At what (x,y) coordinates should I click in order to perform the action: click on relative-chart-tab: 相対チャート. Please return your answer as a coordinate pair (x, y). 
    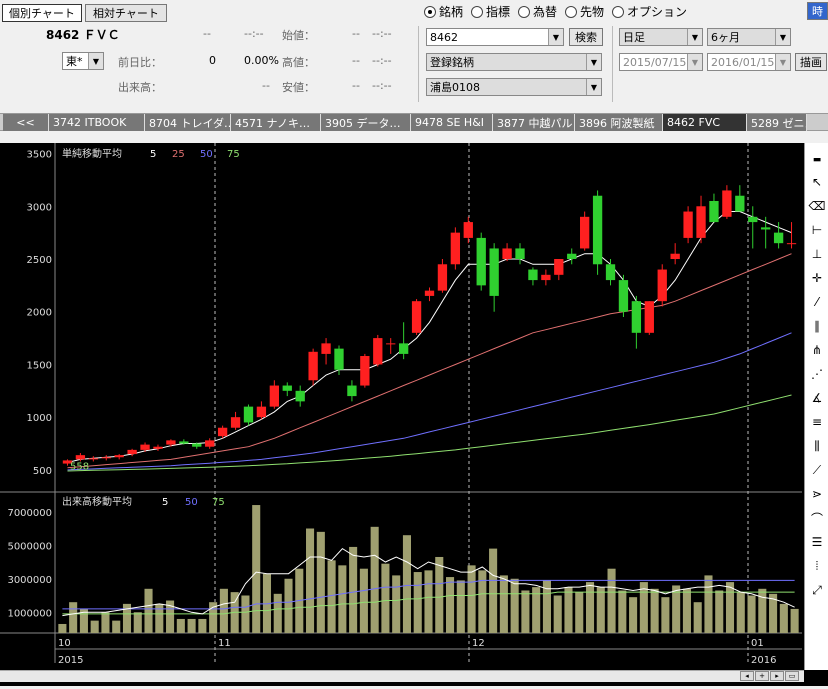
    Looking at the image, I should click on (126, 13).